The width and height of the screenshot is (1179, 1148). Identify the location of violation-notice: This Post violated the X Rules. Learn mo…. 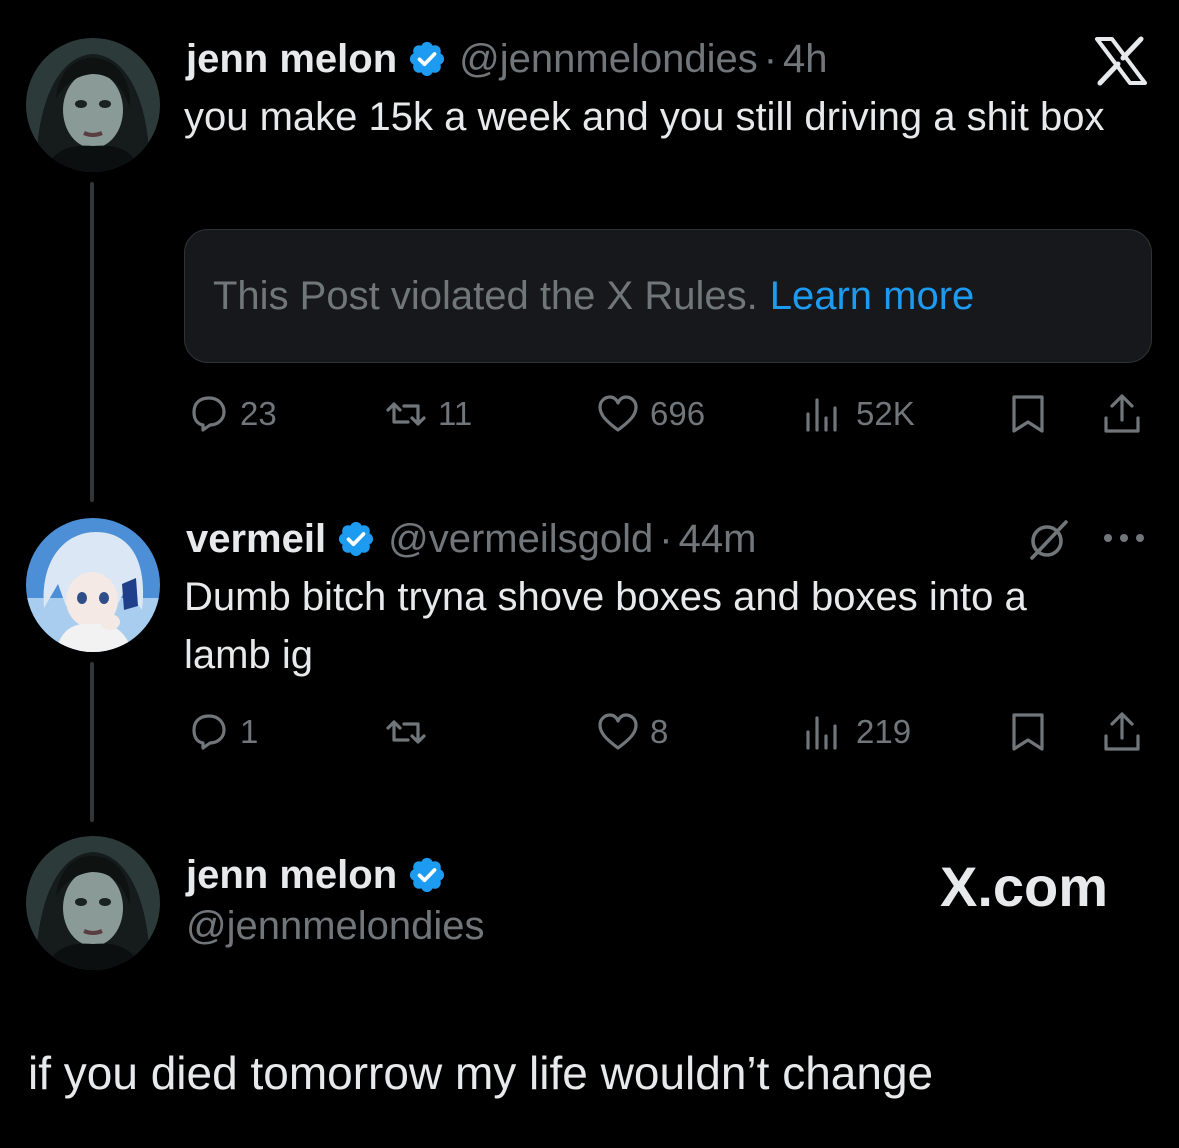
(668, 296).